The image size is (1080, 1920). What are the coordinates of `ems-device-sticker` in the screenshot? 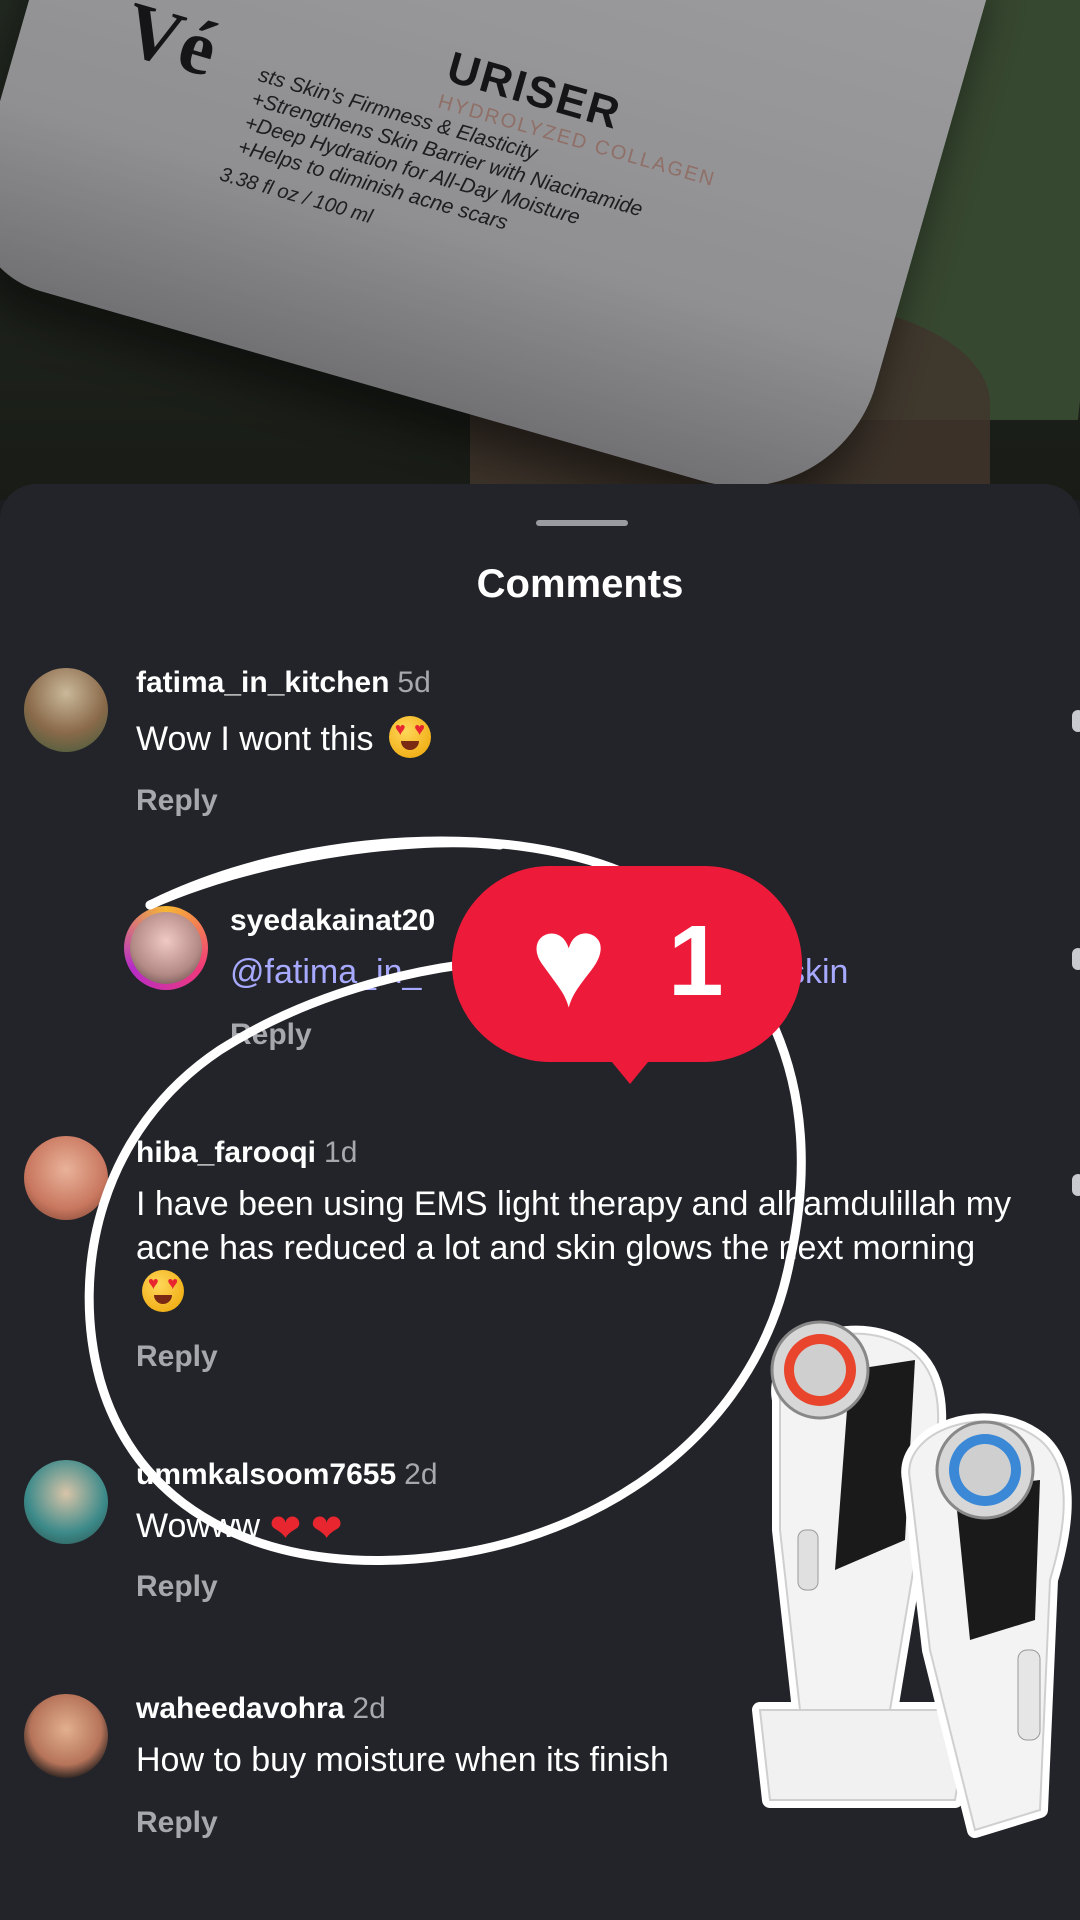 It's located at (912, 1579).